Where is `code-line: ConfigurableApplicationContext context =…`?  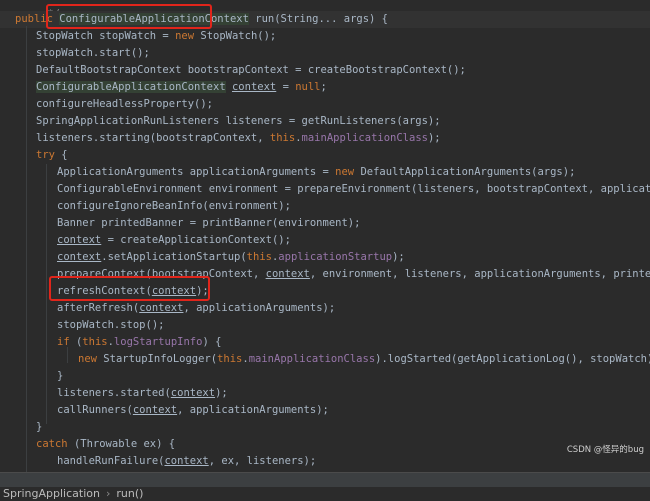
code-line: ConfigurableApplicationContext context =… is located at coordinates (325, 87).